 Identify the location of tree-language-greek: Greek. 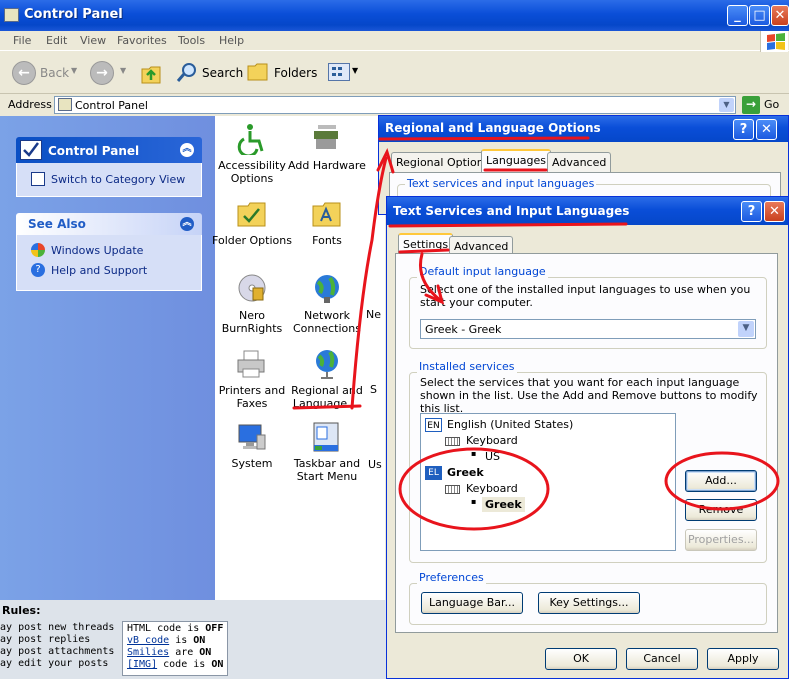
(465, 472).